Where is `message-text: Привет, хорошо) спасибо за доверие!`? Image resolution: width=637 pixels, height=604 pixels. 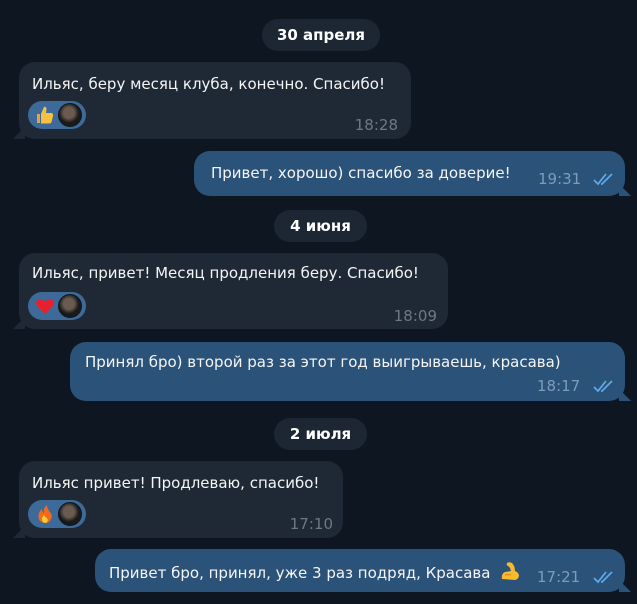
message-text: Привет, хорошо) спасибо за доверие! is located at coordinates (361, 173).